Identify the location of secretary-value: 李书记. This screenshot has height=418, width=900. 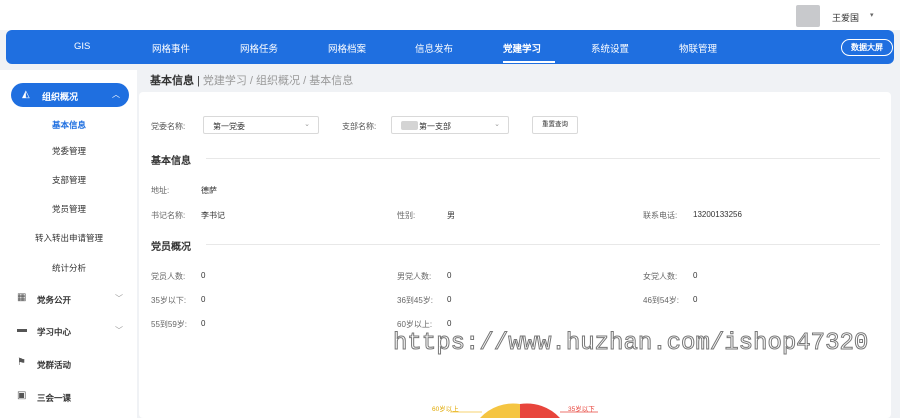
(213, 215).